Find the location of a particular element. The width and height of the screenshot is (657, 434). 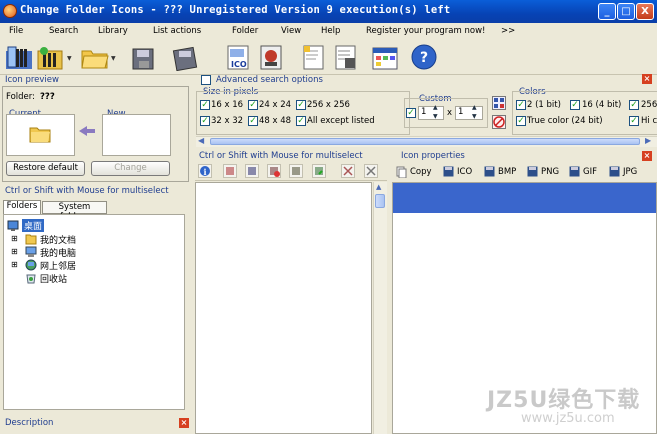

copy-button: Copy is located at coordinates (421, 172).